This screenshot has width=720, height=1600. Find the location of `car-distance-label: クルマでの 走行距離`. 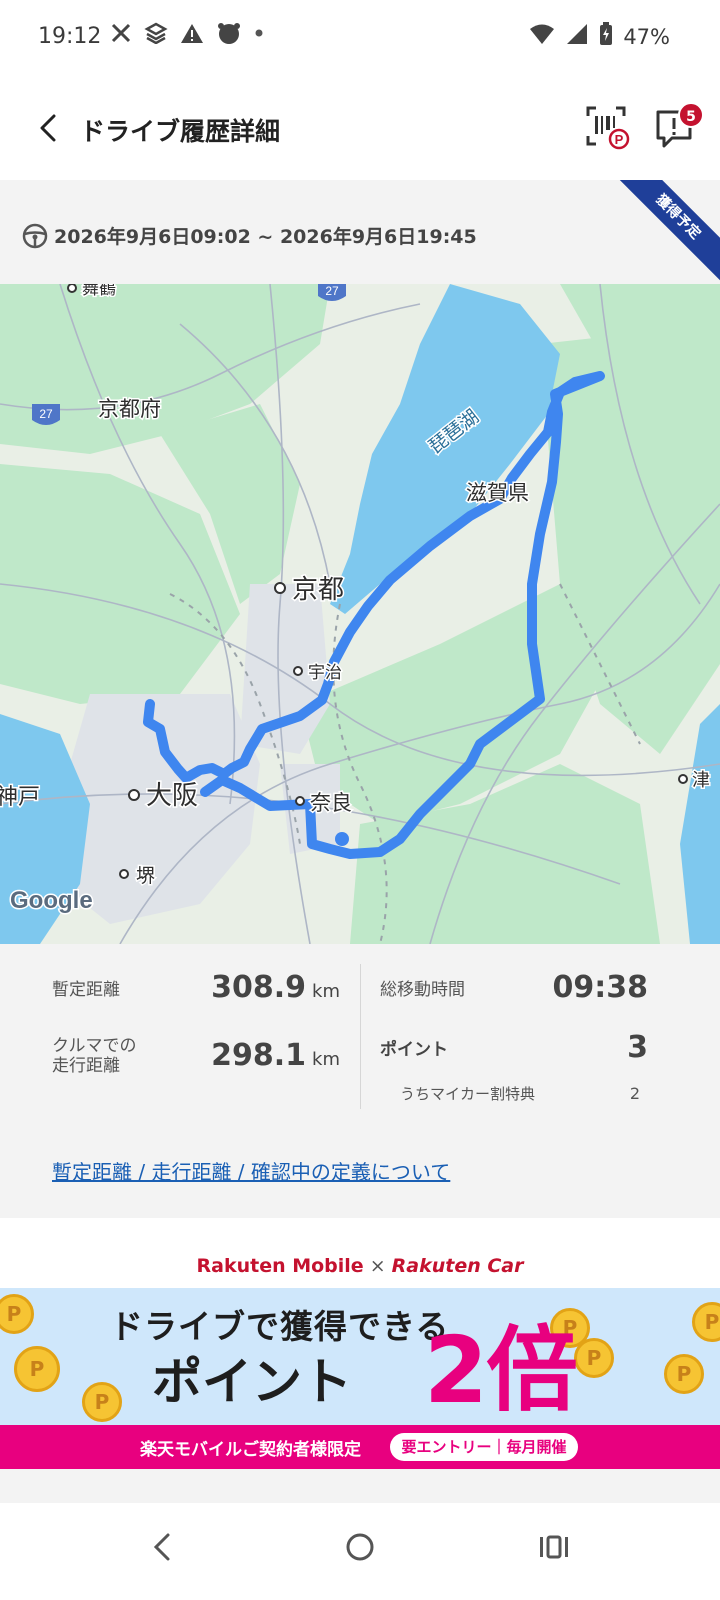

car-distance-label: クルマでの 走行距離 is located at coordinates (94, 1056).